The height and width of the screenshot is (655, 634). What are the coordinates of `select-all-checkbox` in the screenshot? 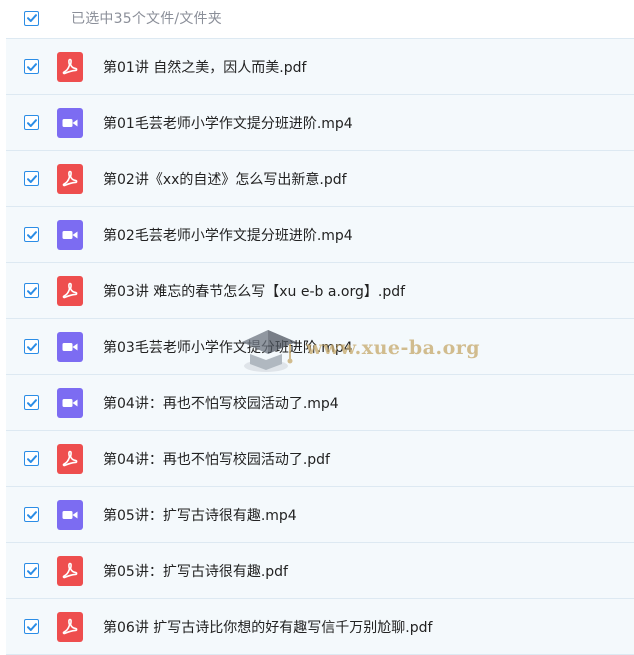 It's located at (31, 18).